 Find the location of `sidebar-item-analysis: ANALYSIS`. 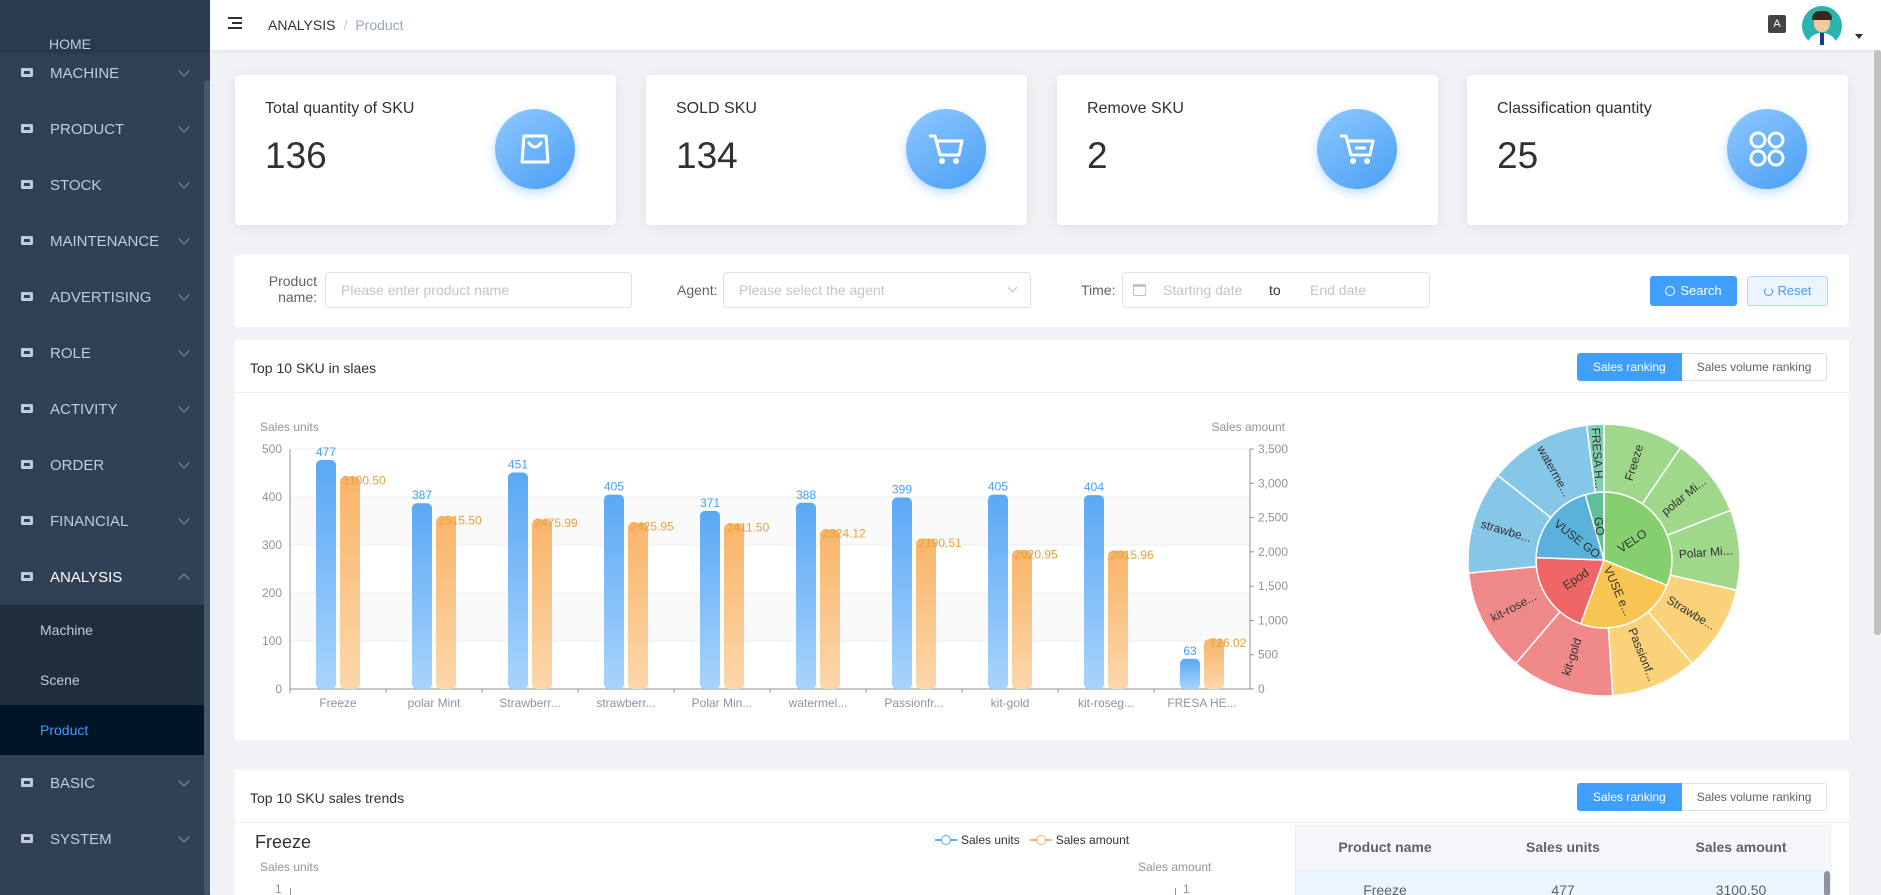

sidebar-item-analysis: ANALYSIS is located at coordinates (105, 577).